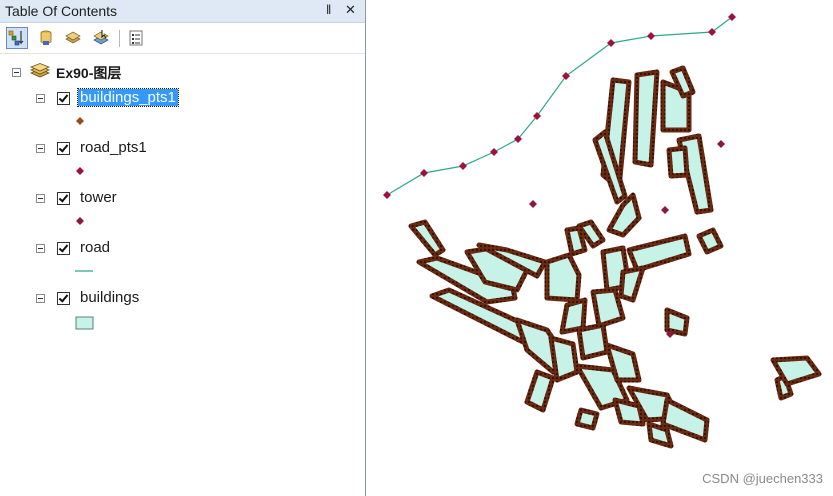 Image resolution: width=833 pixels, height=496 pixels. I want to click on list-by-source-icon, so click(46, 37).